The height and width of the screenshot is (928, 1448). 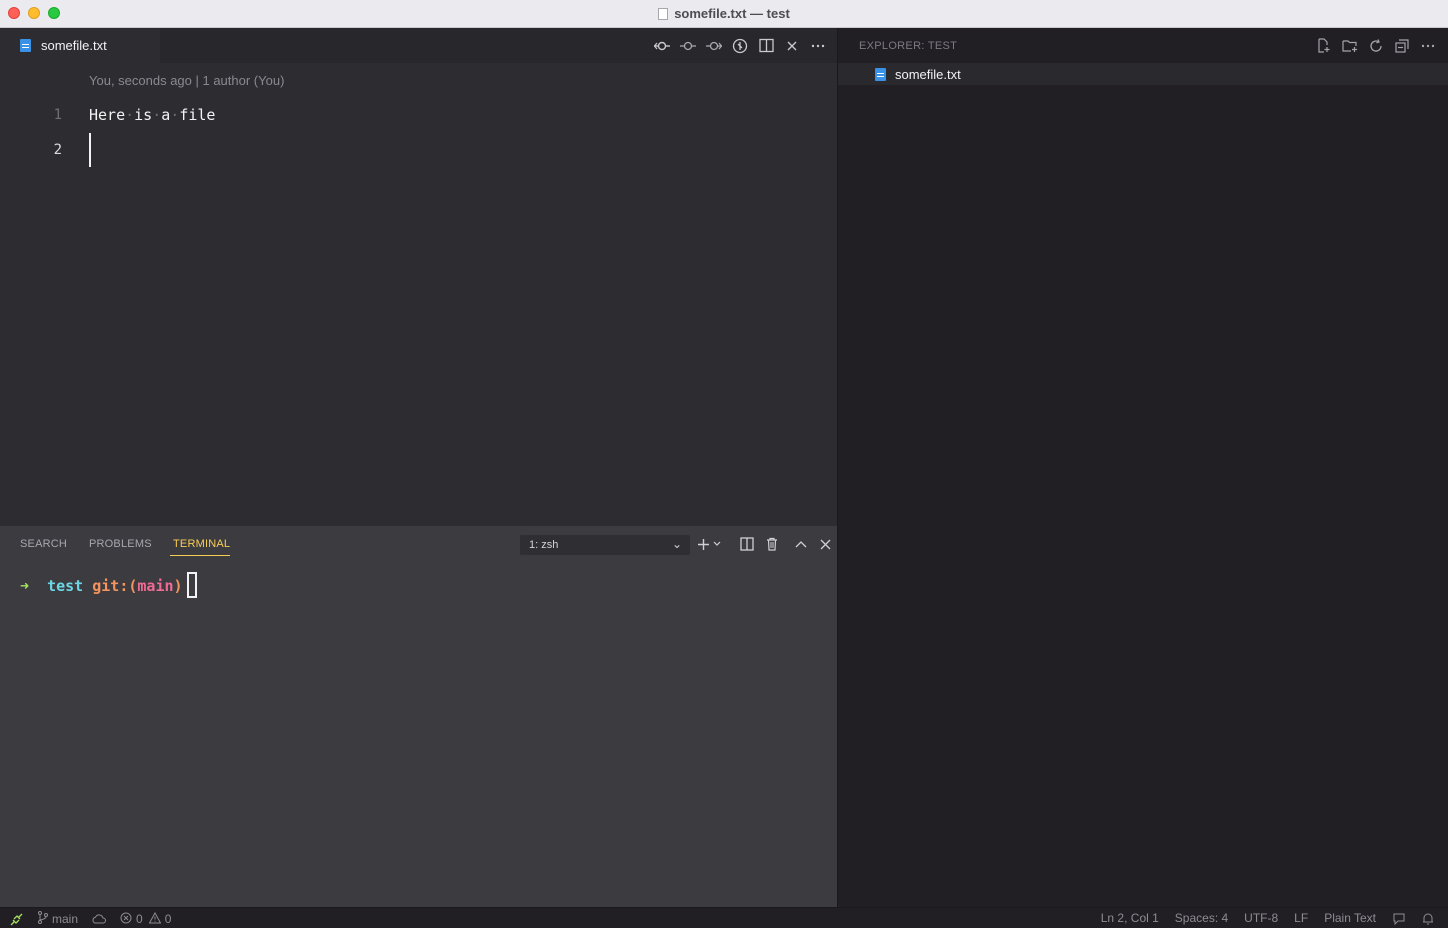 I want to click on warning-icon, so click(x=155, y=919).